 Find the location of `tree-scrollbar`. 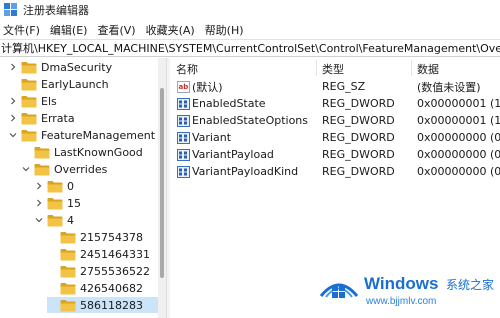

tree-scrollbar is located at coordinates (162, 188).